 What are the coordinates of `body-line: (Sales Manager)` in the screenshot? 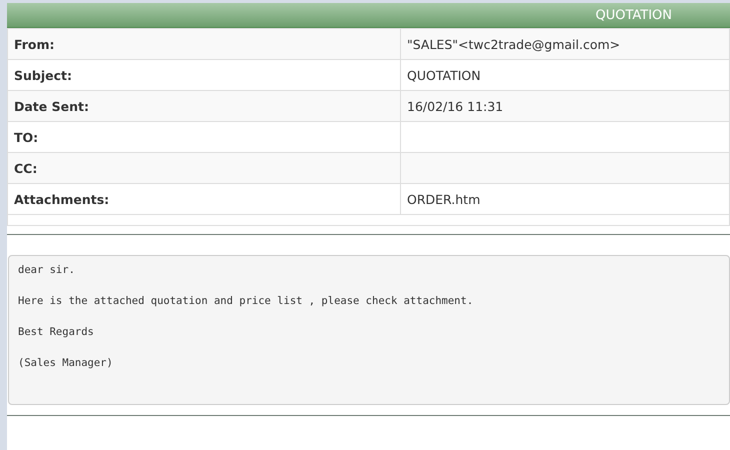 It's located at (66, 363).